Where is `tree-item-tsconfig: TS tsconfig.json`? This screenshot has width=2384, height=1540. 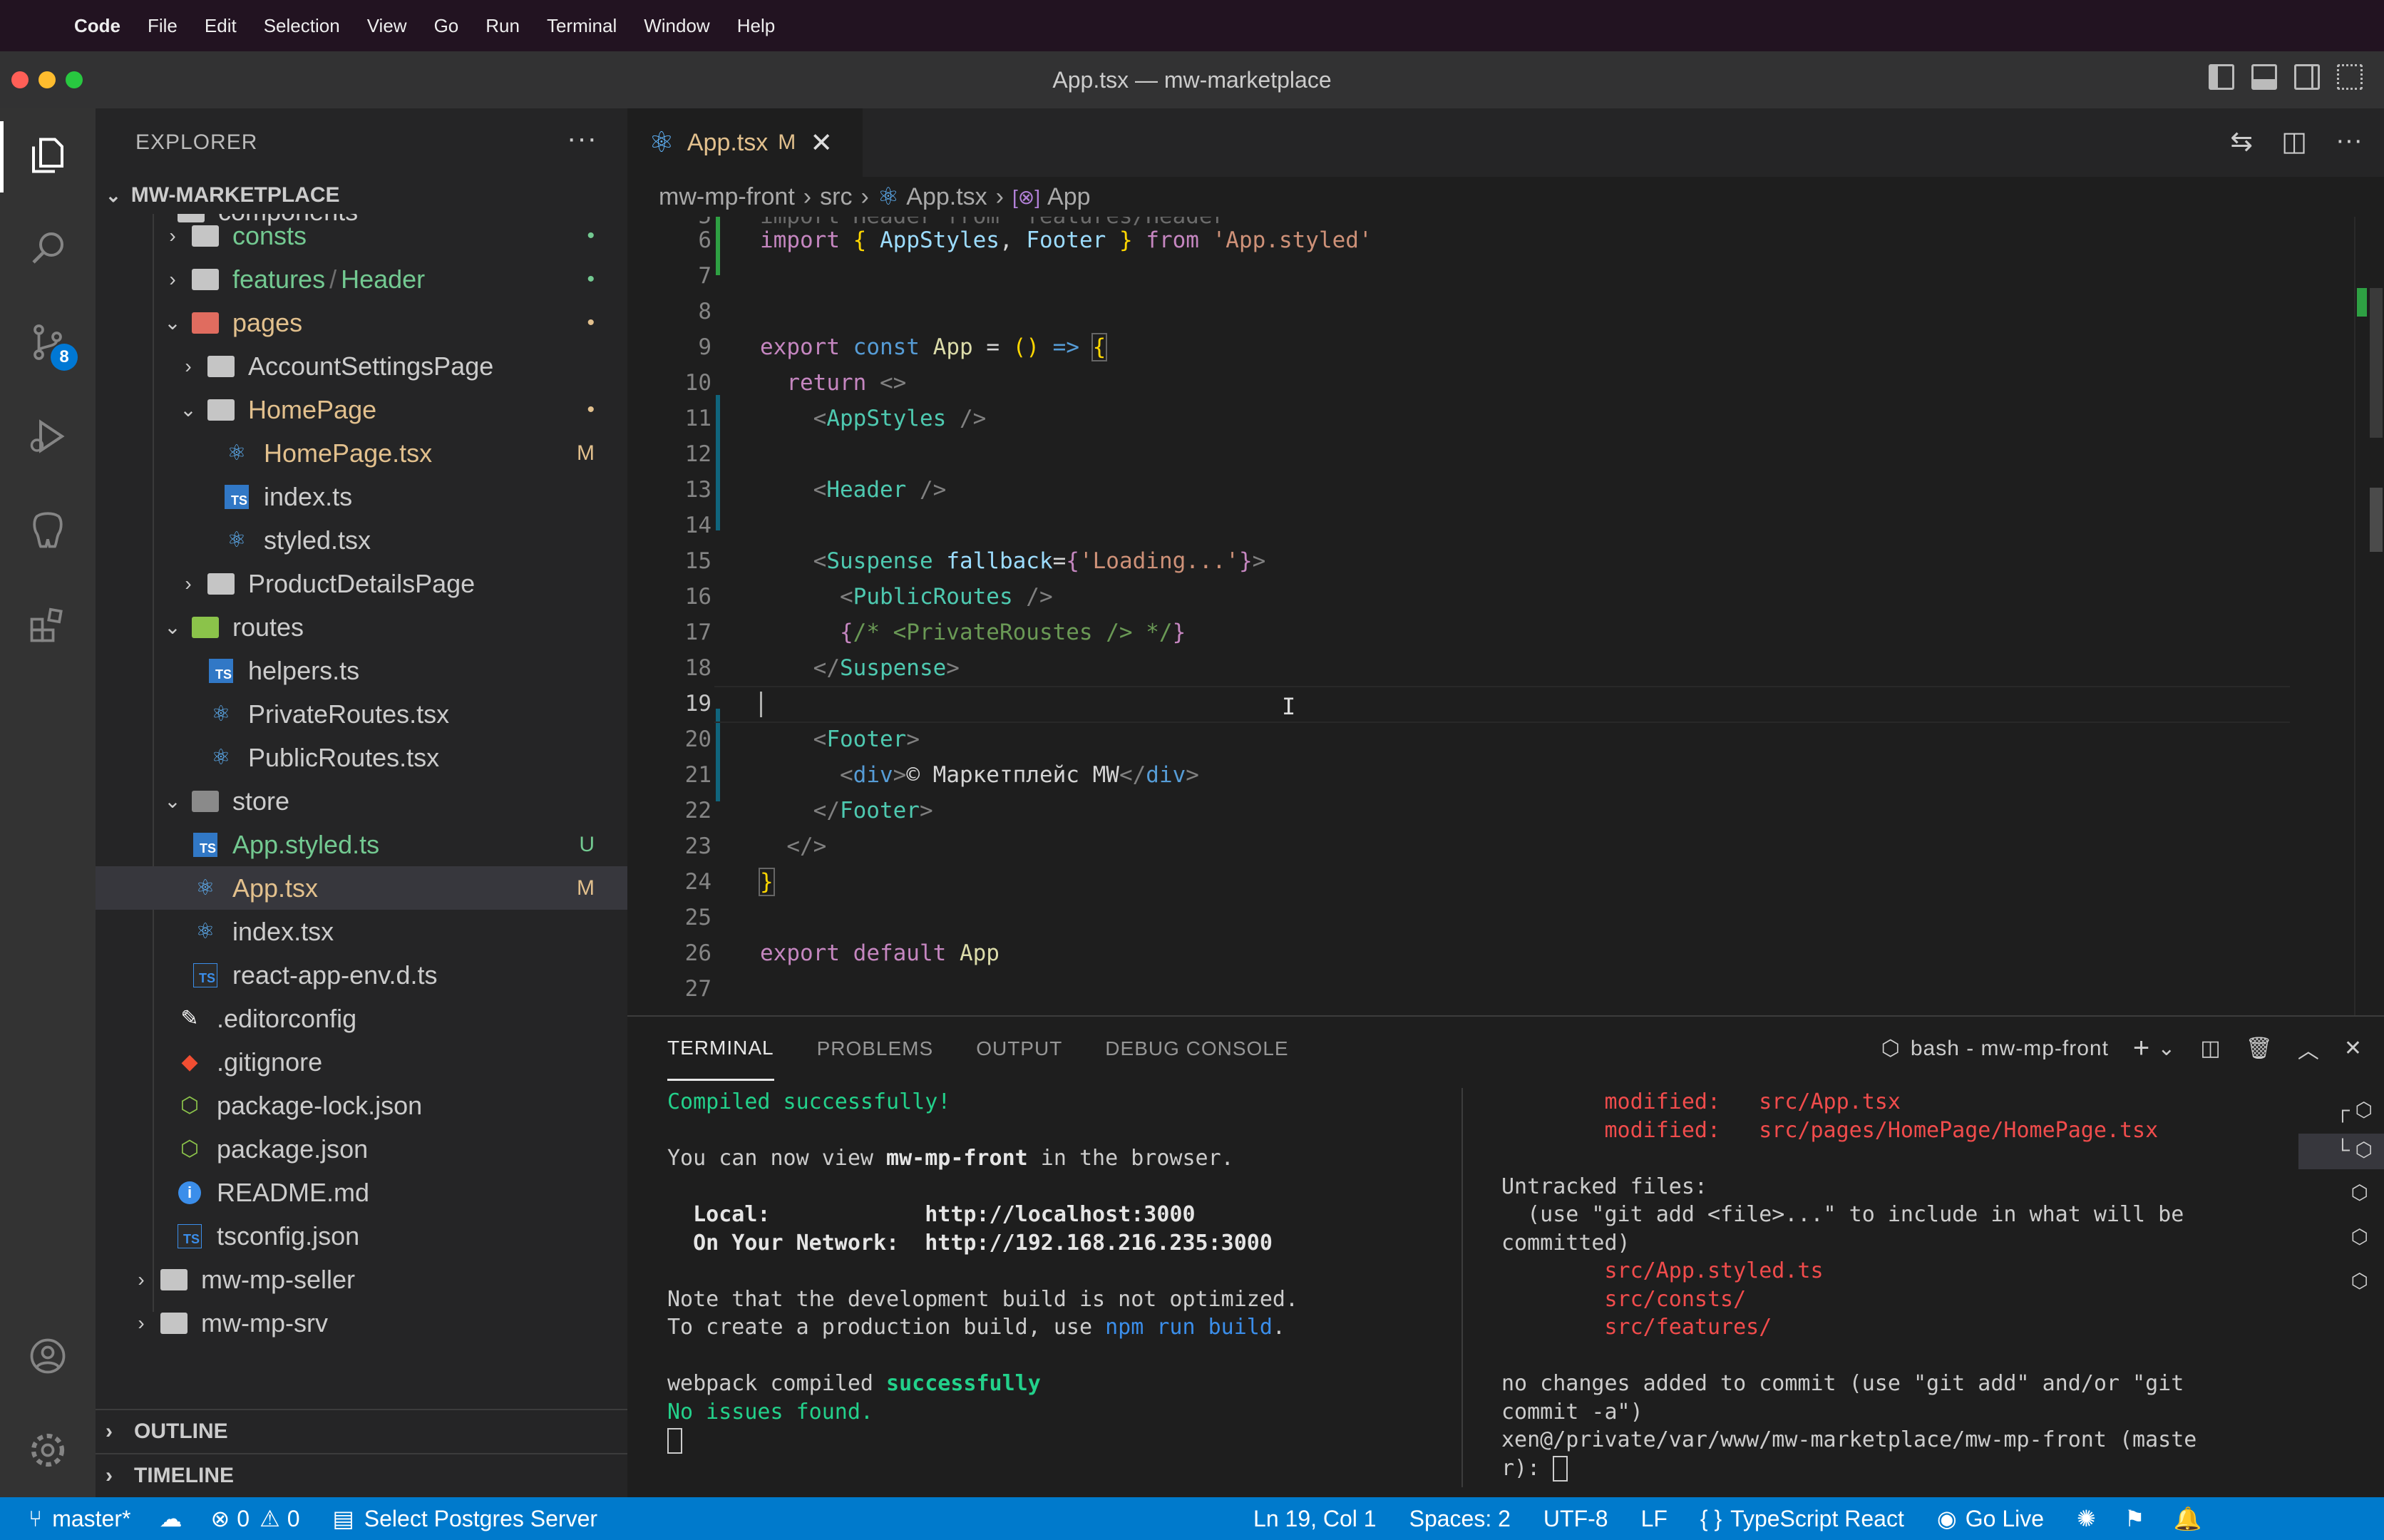 tree-item-tsconfig: TS tsconfig.json is located at coordinates (361, 1236).